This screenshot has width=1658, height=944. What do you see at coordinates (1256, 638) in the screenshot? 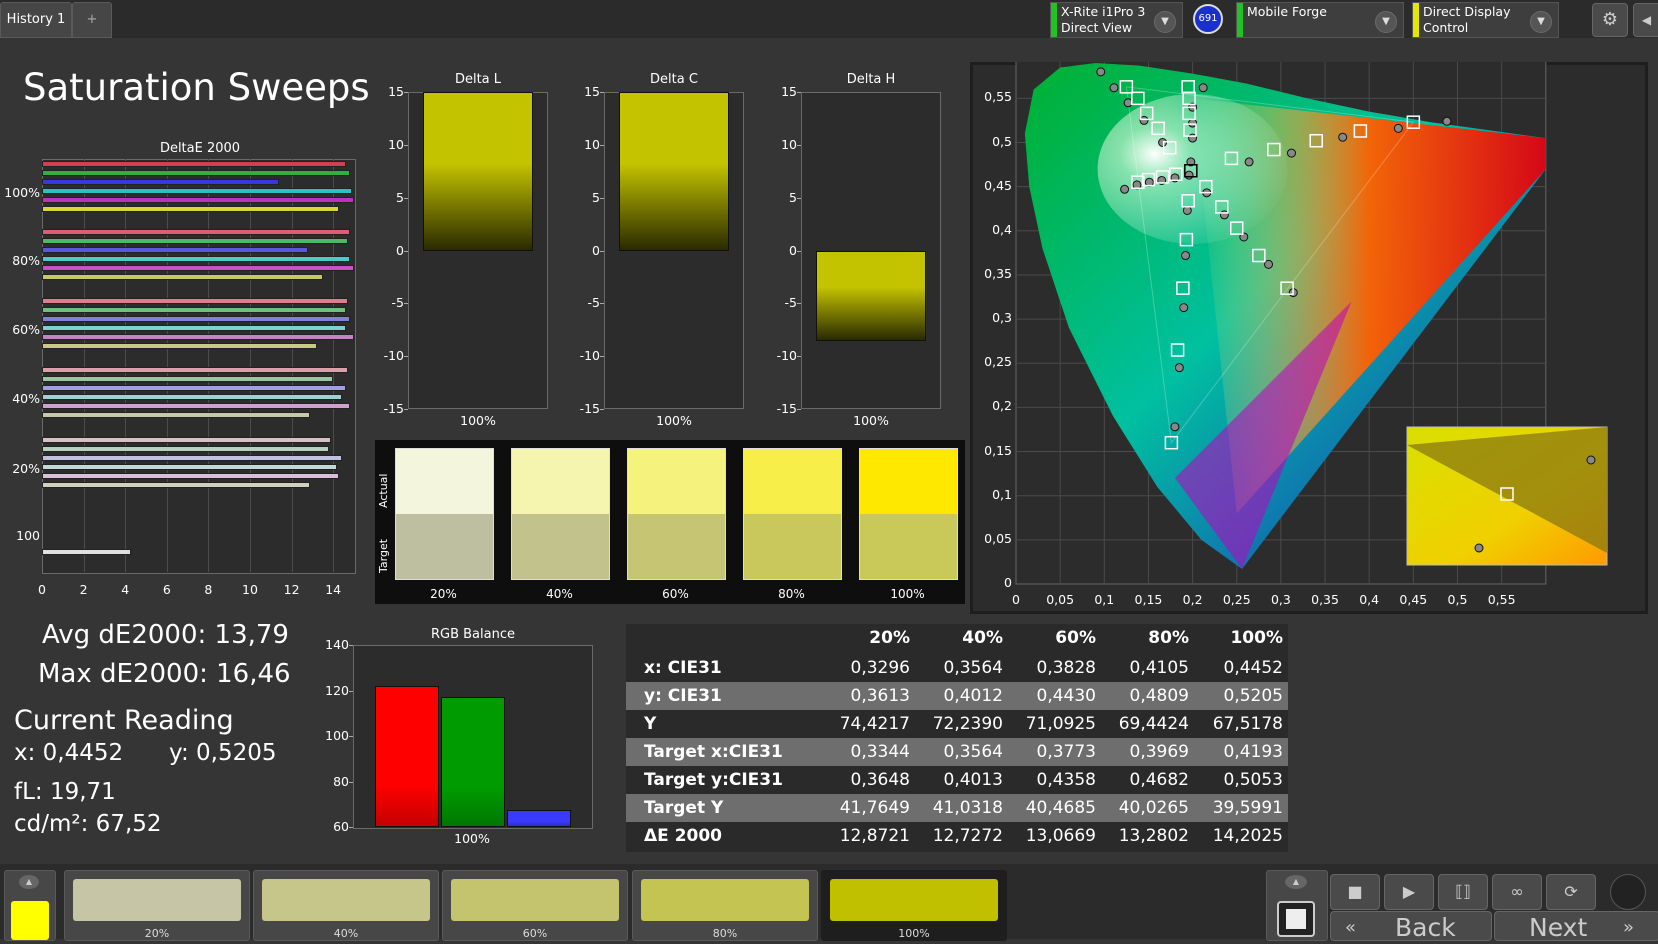
I see `table-header-cell: 100%` at bounding box center [1256, 638].